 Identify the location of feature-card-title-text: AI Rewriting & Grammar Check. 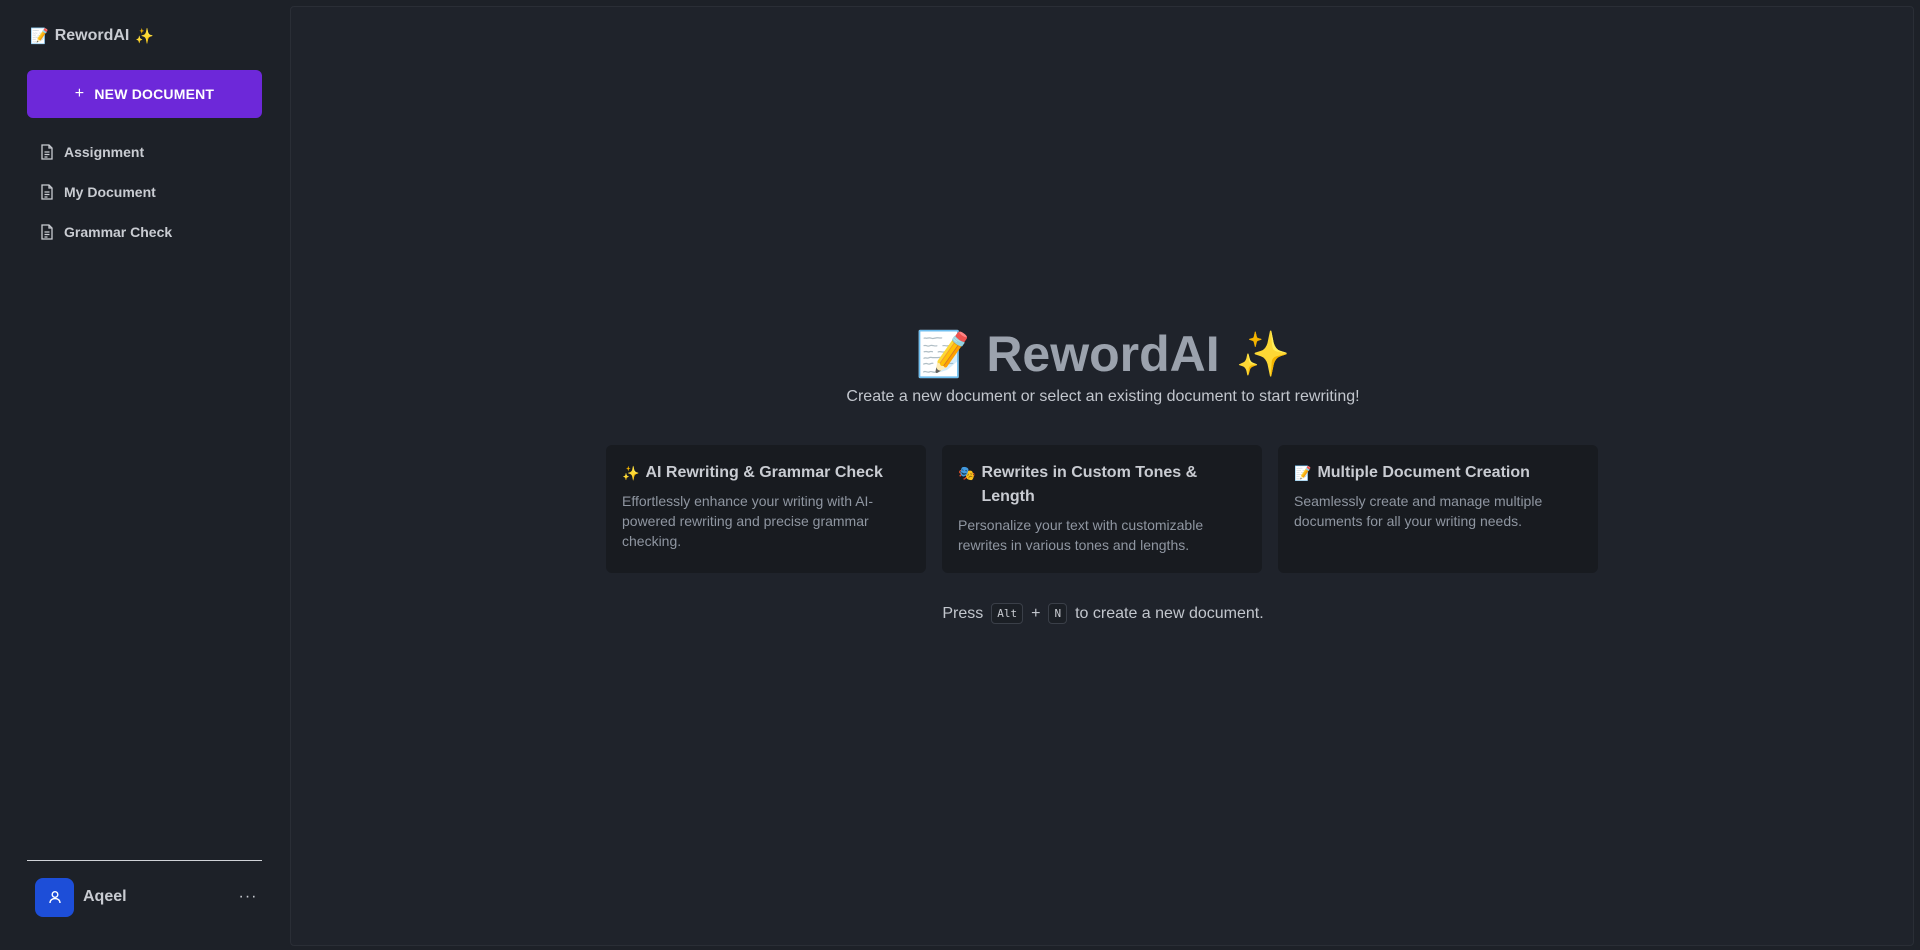
(764, 472).